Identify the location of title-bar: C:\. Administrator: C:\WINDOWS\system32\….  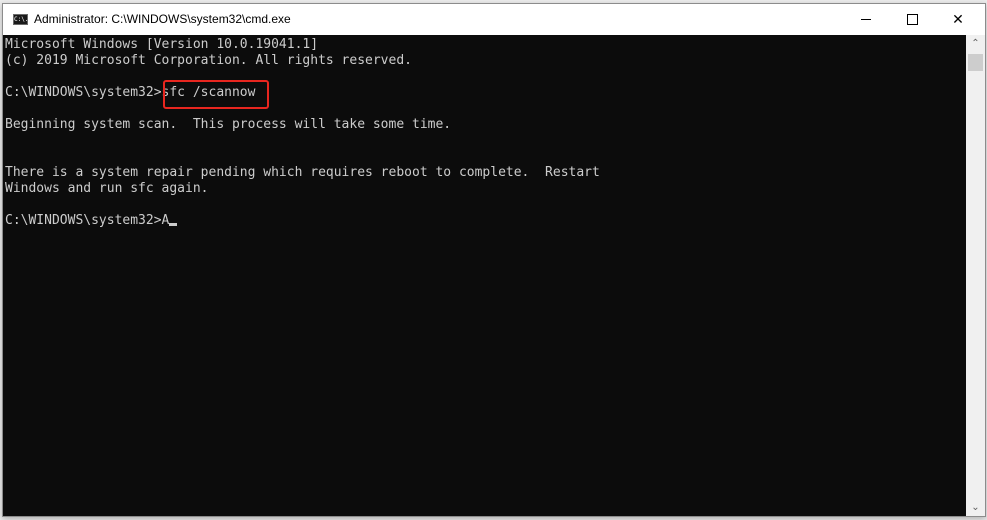
(494, 19).